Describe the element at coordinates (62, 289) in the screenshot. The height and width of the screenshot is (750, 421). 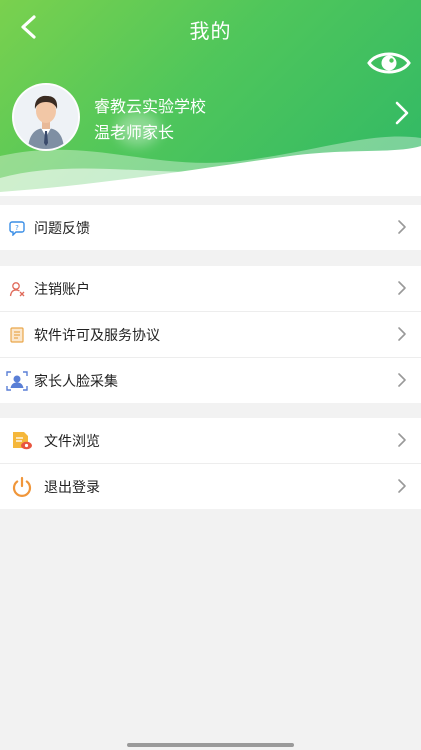
I see `menu-item-label: 注销账户` at that location.